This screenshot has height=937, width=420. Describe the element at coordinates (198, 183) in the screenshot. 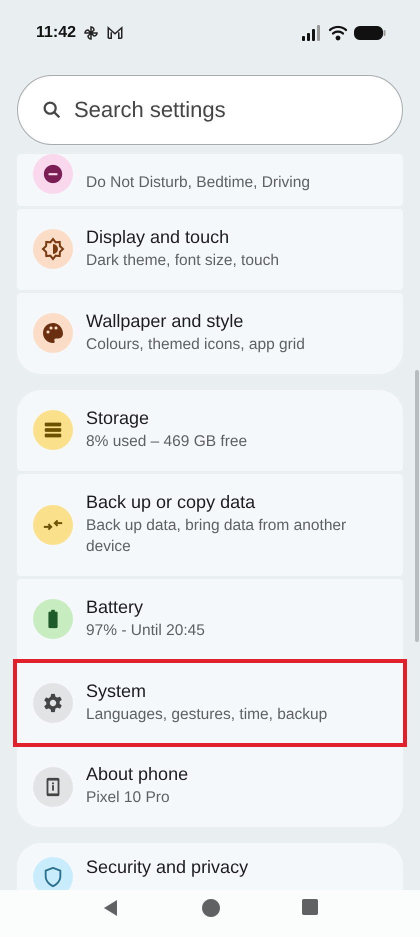

I see `item-subtitle: Do Not Disturb, Bedtime, Driving` at that location.